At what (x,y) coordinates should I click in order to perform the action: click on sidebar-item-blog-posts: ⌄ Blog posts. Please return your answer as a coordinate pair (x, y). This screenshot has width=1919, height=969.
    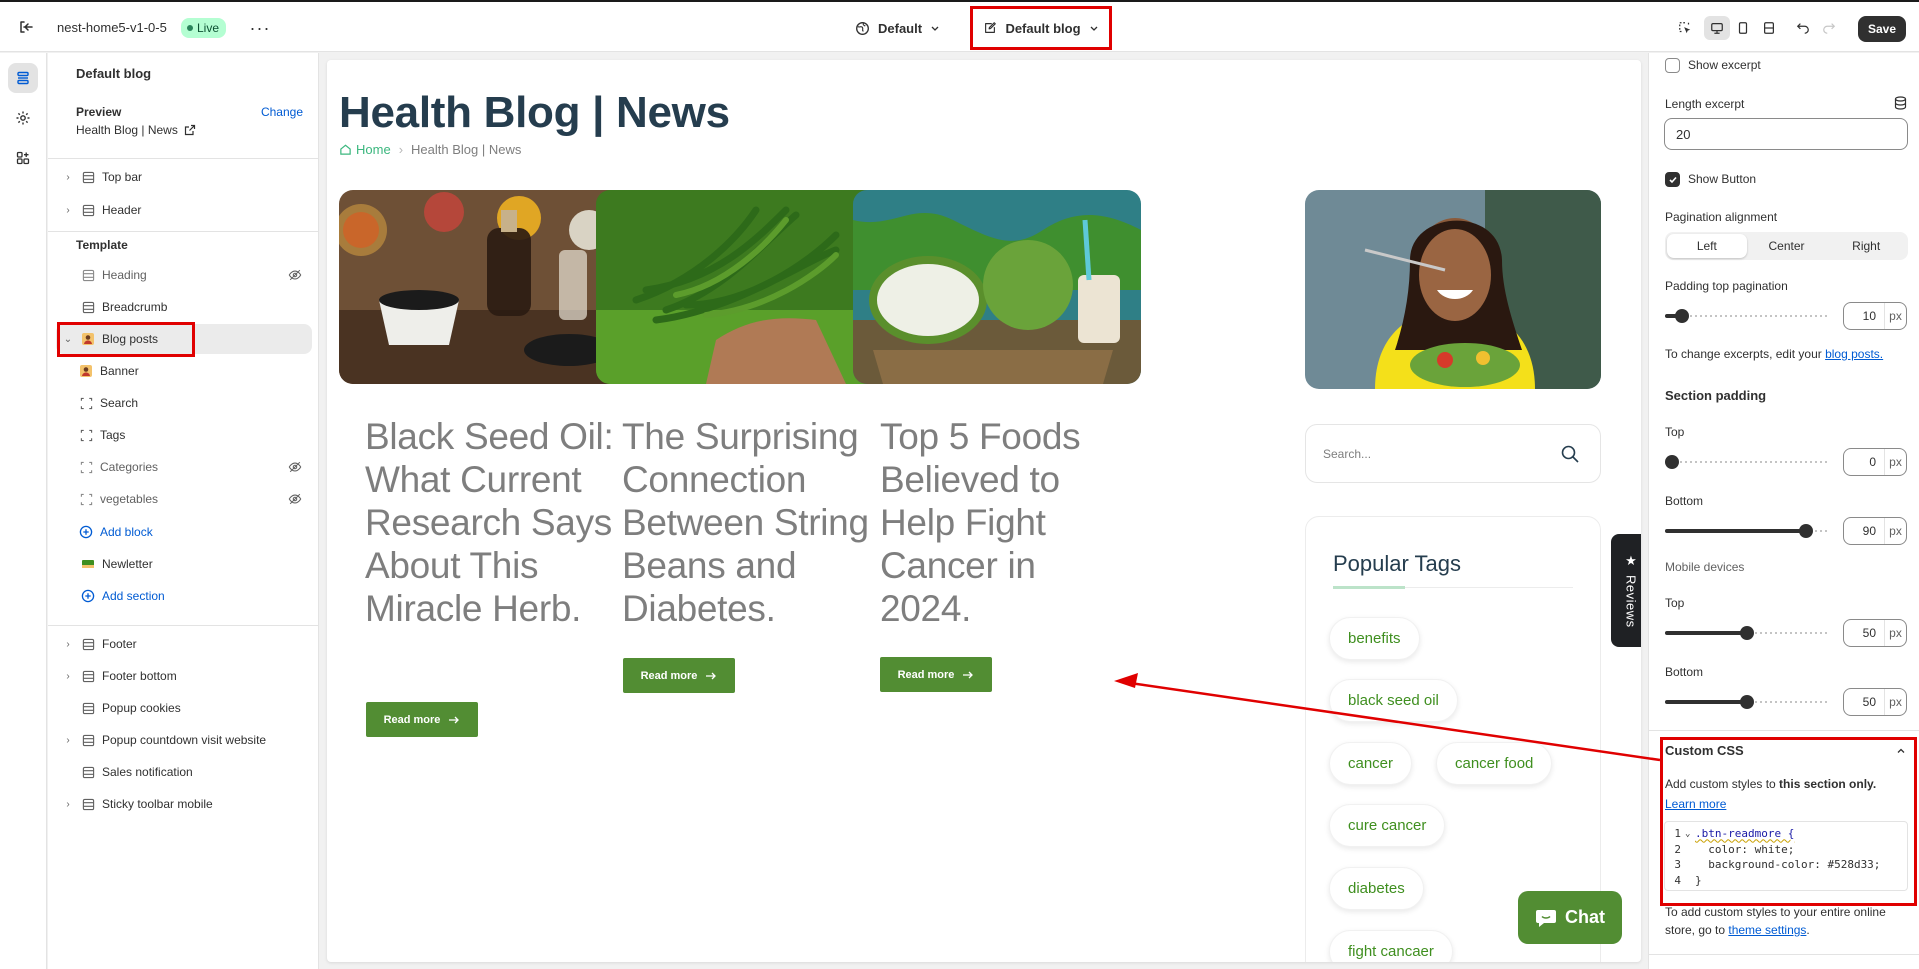
    Looking at the image, I should click on (184, 339).